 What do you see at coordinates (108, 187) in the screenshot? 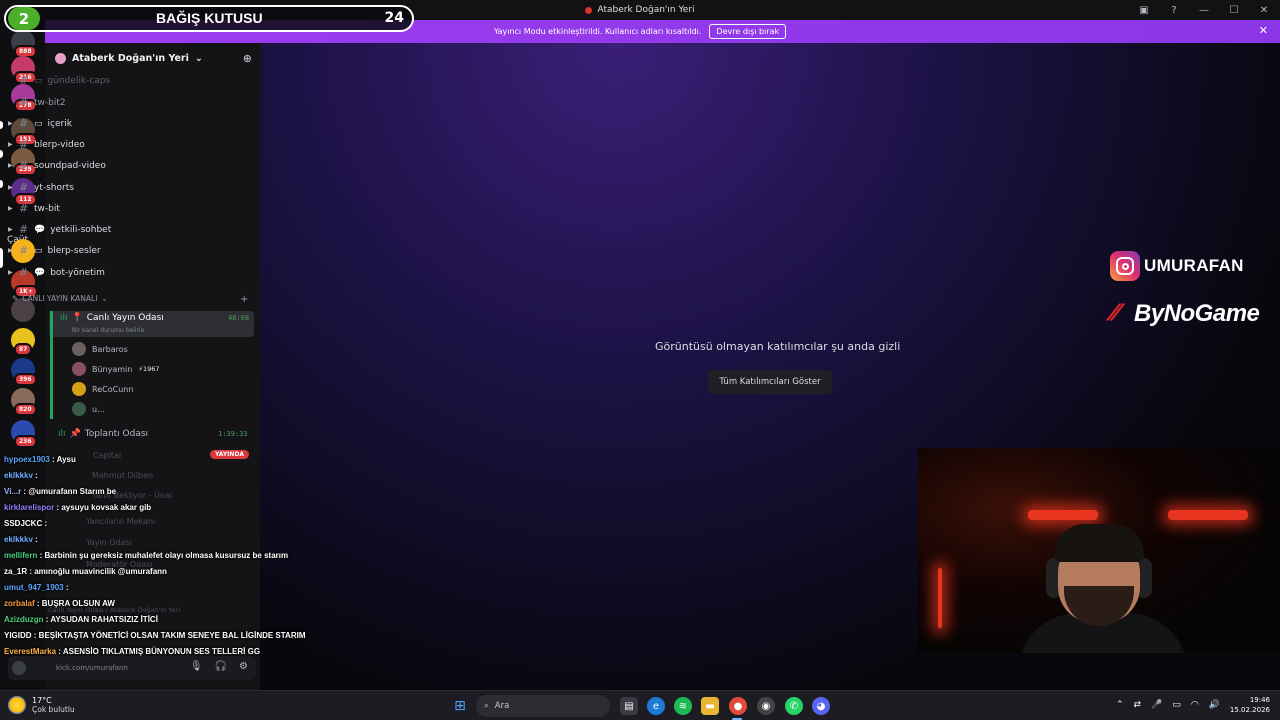
I see `channel-item: ▶ # yt-shorts` at bounding box center [108, 187].